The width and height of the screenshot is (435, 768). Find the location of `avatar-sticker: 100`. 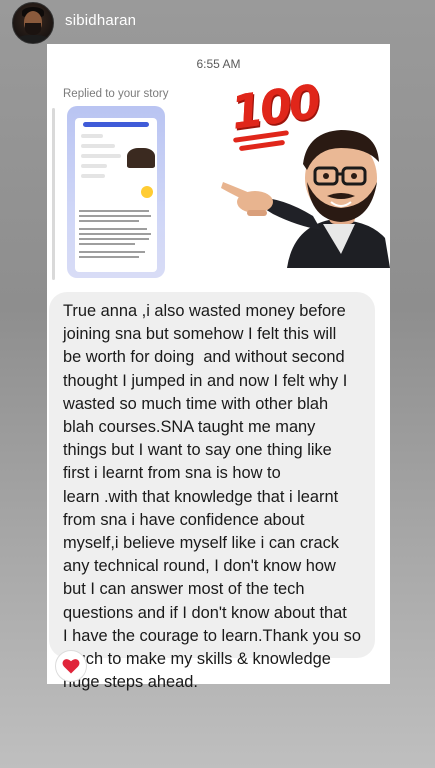

avatar-sticker: 100 is located at coordinates (303, 171).